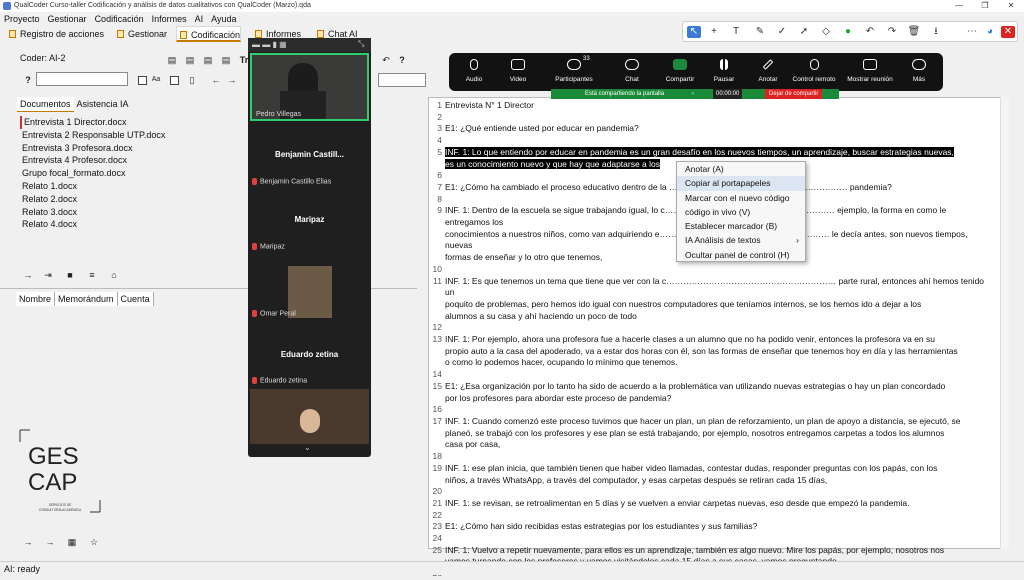 This screenshot has height=580, width=1024. Describe the element at coordinates (269, 44) in the screenshot. I see `view-icons: ▬ ▬ ▮ ▦` at that location.